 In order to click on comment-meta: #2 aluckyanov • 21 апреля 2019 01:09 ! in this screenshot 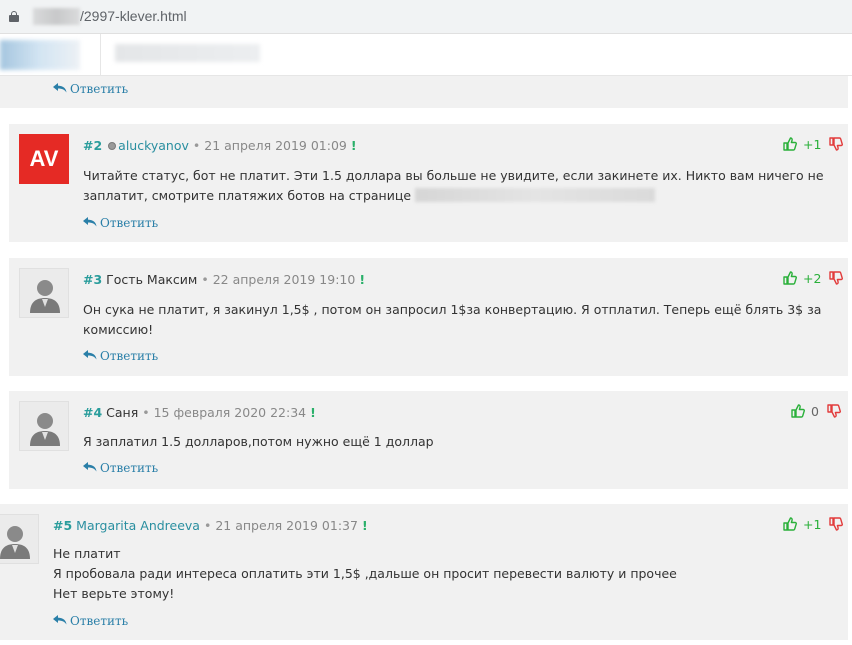, I will do `click(220, 145)`.